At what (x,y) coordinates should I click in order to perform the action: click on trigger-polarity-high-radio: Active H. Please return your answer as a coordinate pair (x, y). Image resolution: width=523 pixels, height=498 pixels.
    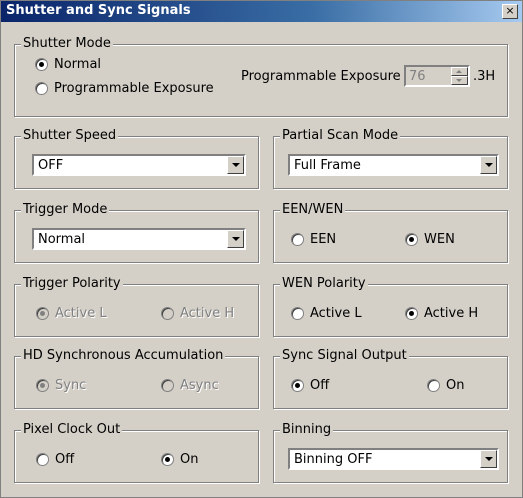
    Looking at the image, I should click on (197, 313).